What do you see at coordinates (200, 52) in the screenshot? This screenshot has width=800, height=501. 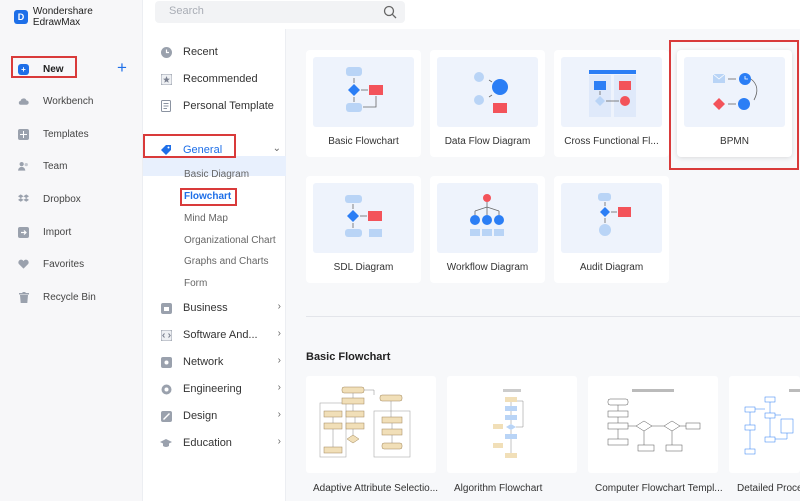 I see `category-label: Recent` at bounding box center [200, 52].